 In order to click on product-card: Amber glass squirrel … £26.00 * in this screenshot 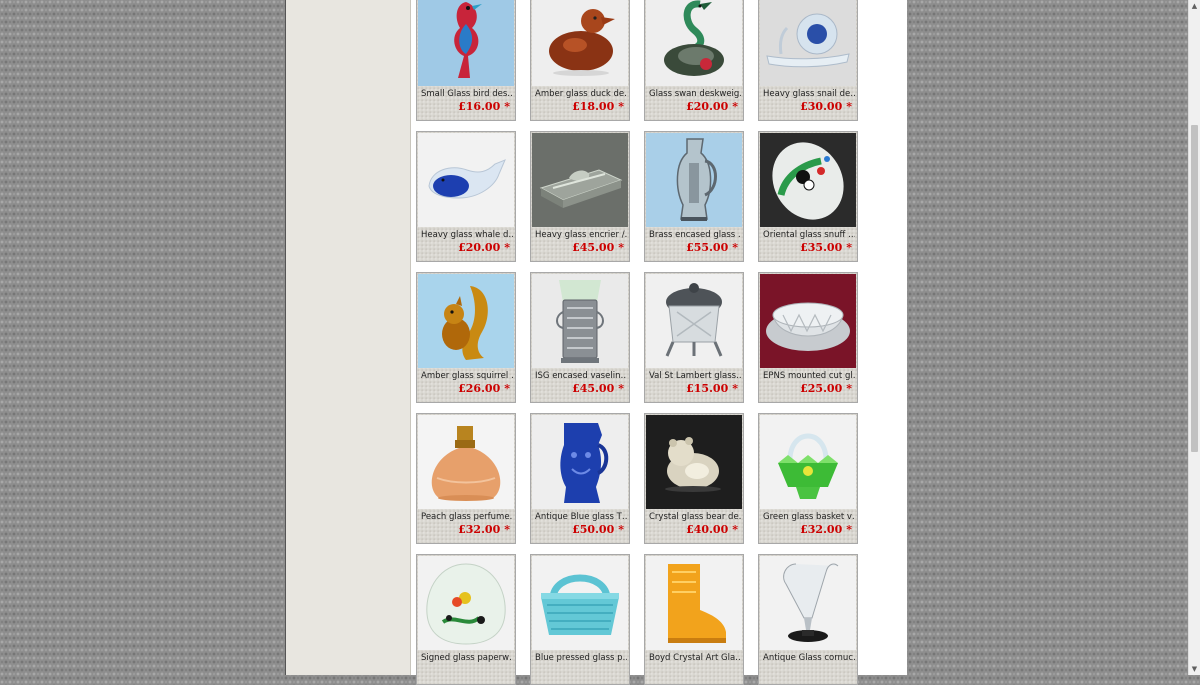, I will do `click(466, 337)`.